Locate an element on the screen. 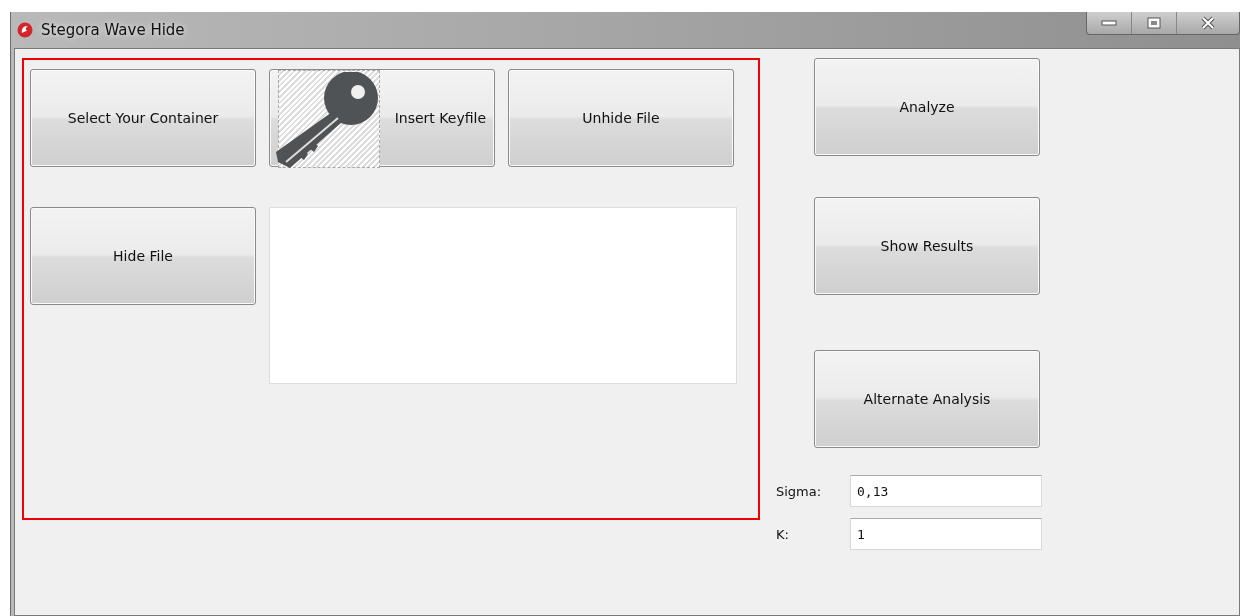 The image size is (1240, 616). maximize-icon is located at coordinates (1154, 23).